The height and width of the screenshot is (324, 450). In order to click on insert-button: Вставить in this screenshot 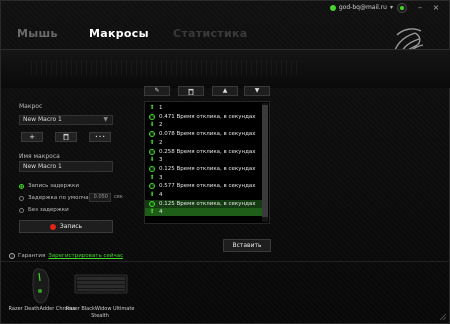, I will do `click(247, 245)`.